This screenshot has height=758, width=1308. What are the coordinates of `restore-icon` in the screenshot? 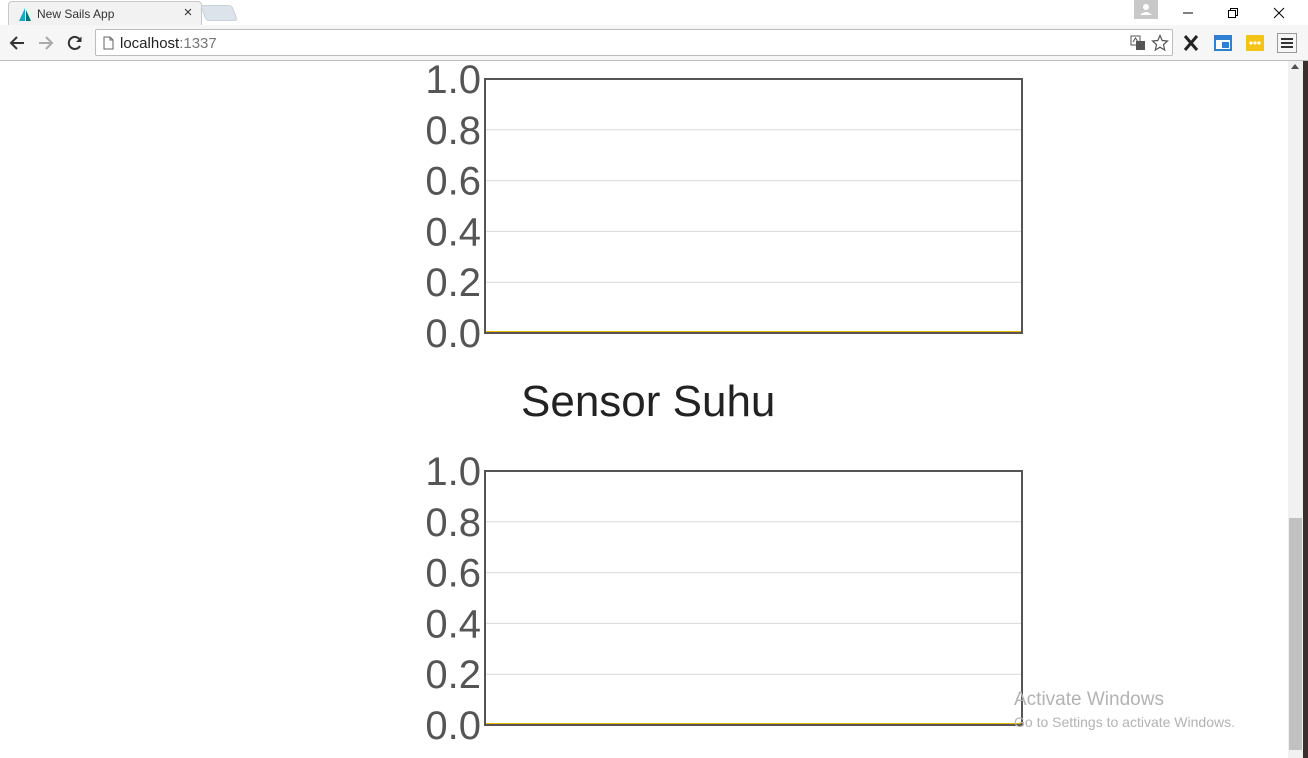 It's located at (1233, 12).